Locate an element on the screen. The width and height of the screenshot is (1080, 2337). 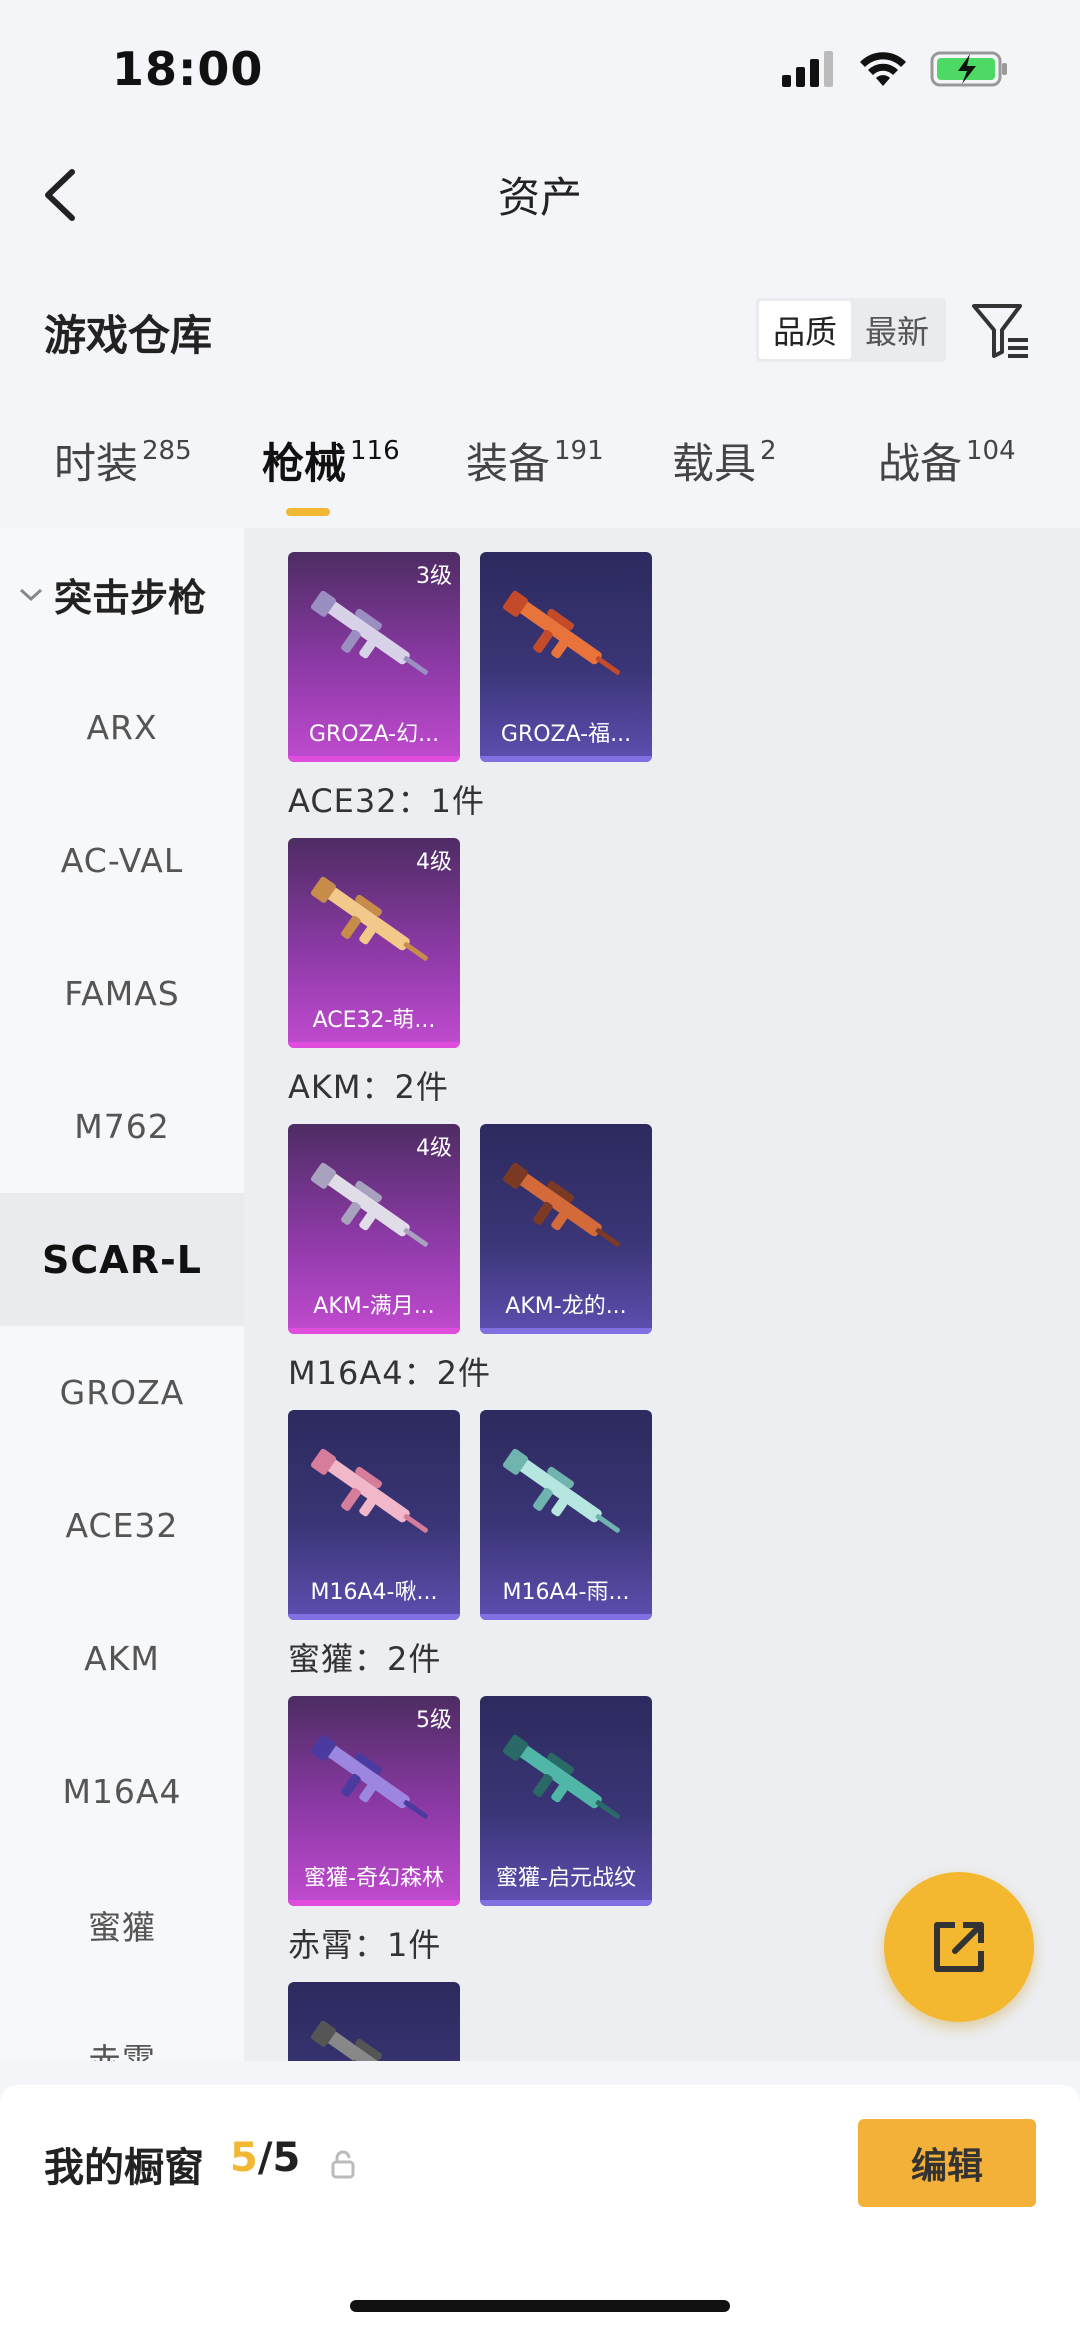
tab-count: 2 is located at coordinates (768, 451).